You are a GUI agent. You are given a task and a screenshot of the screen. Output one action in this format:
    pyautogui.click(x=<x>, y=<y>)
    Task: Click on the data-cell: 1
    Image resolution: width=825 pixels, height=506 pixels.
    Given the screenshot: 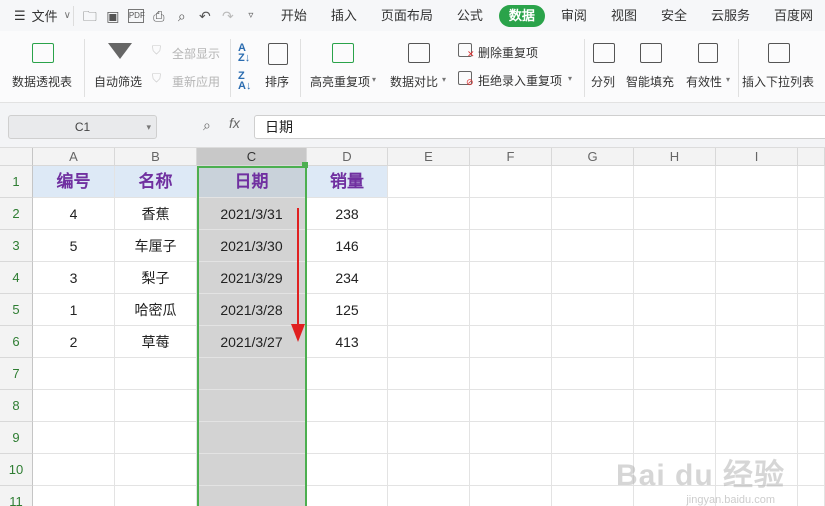 What is the action you would take?
    pyautogui.click(x=74, y=310)
    